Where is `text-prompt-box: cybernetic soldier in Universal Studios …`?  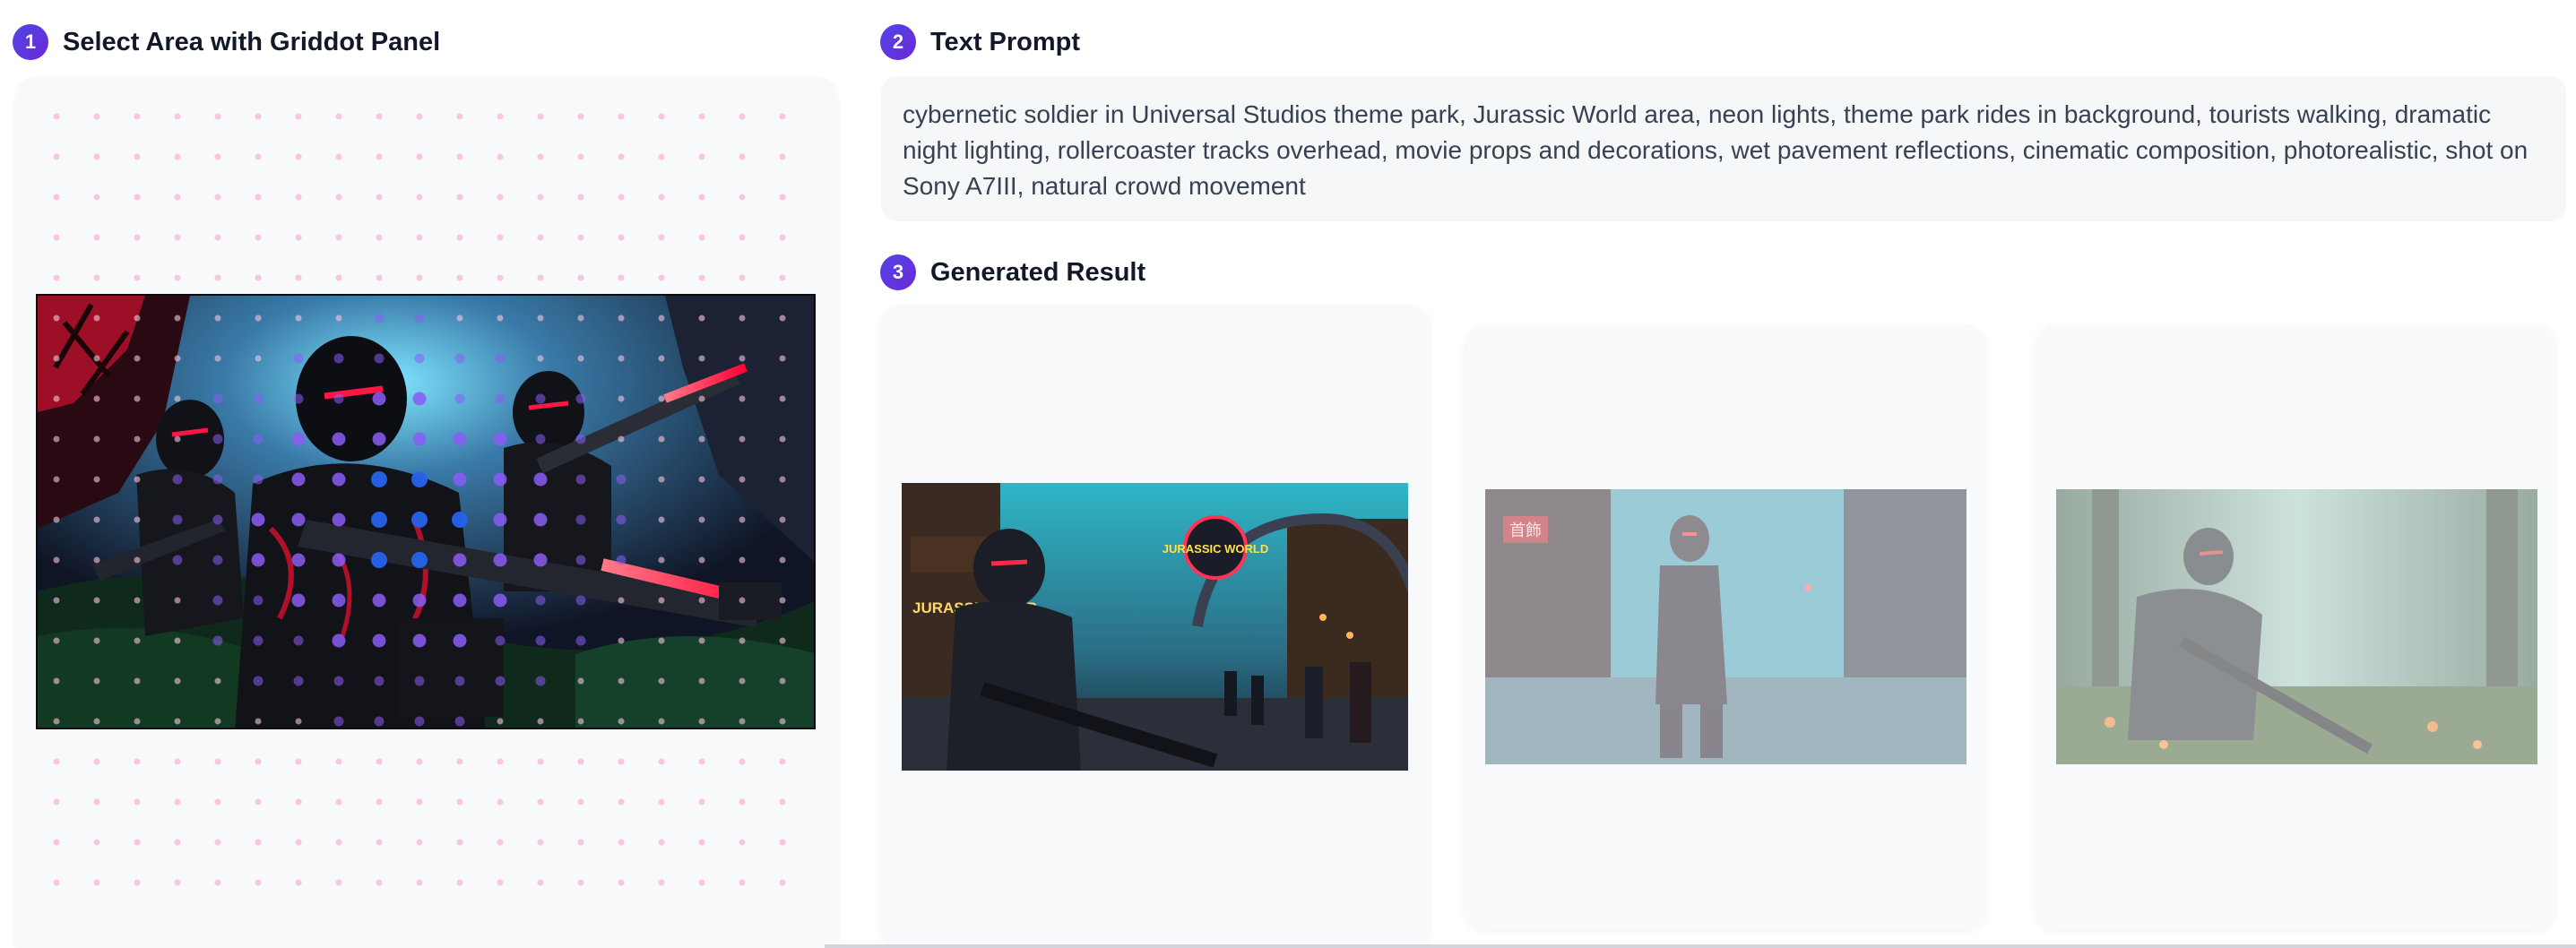 text-prompt-box: cybernetic soldier in Universal Studios … is located at coordinates (1723, 148).